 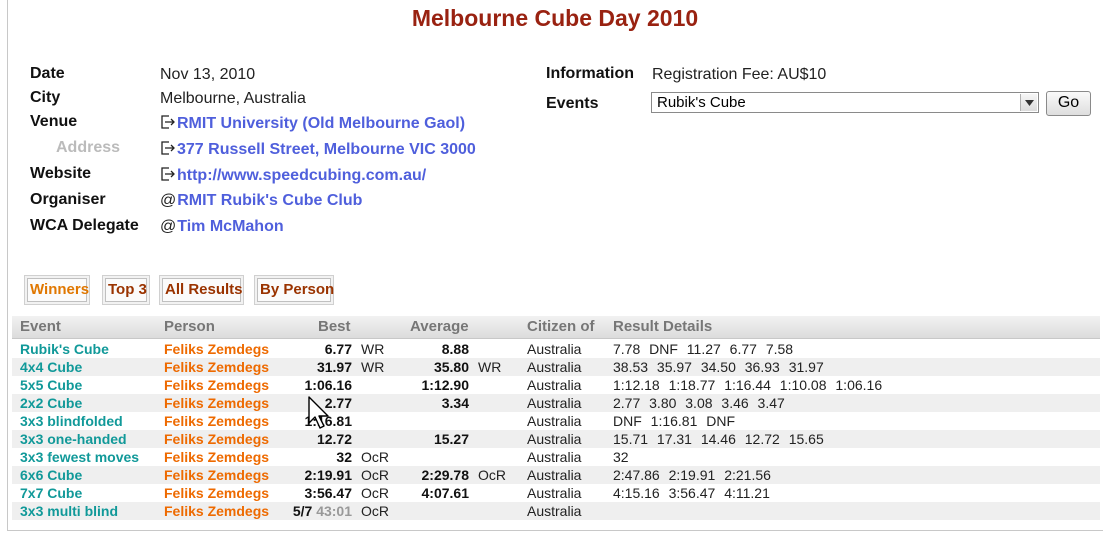 I want to click on go-button: Go, so click(x=1068, y=103).